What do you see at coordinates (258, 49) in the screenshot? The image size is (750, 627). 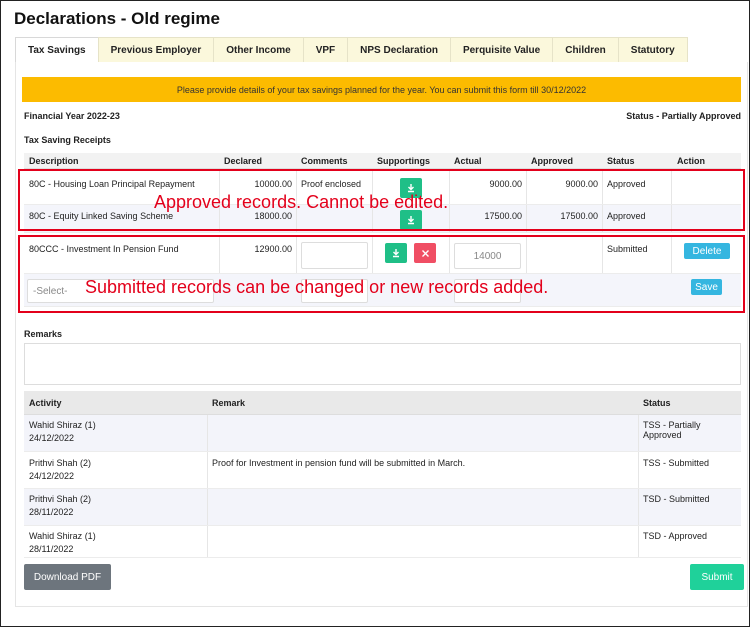 I see `tab-other-income: Other Income` at bounding box center [258, 49].